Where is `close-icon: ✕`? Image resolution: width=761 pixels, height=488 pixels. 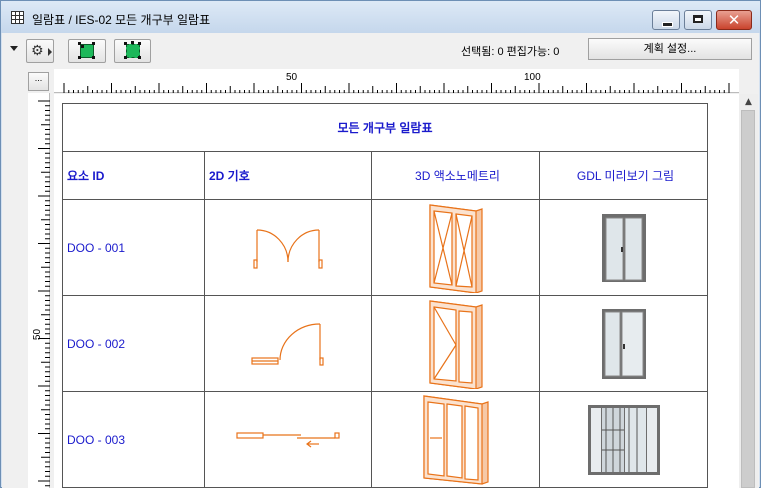
close-icon: ✕ is located at coordinates (734, 20).